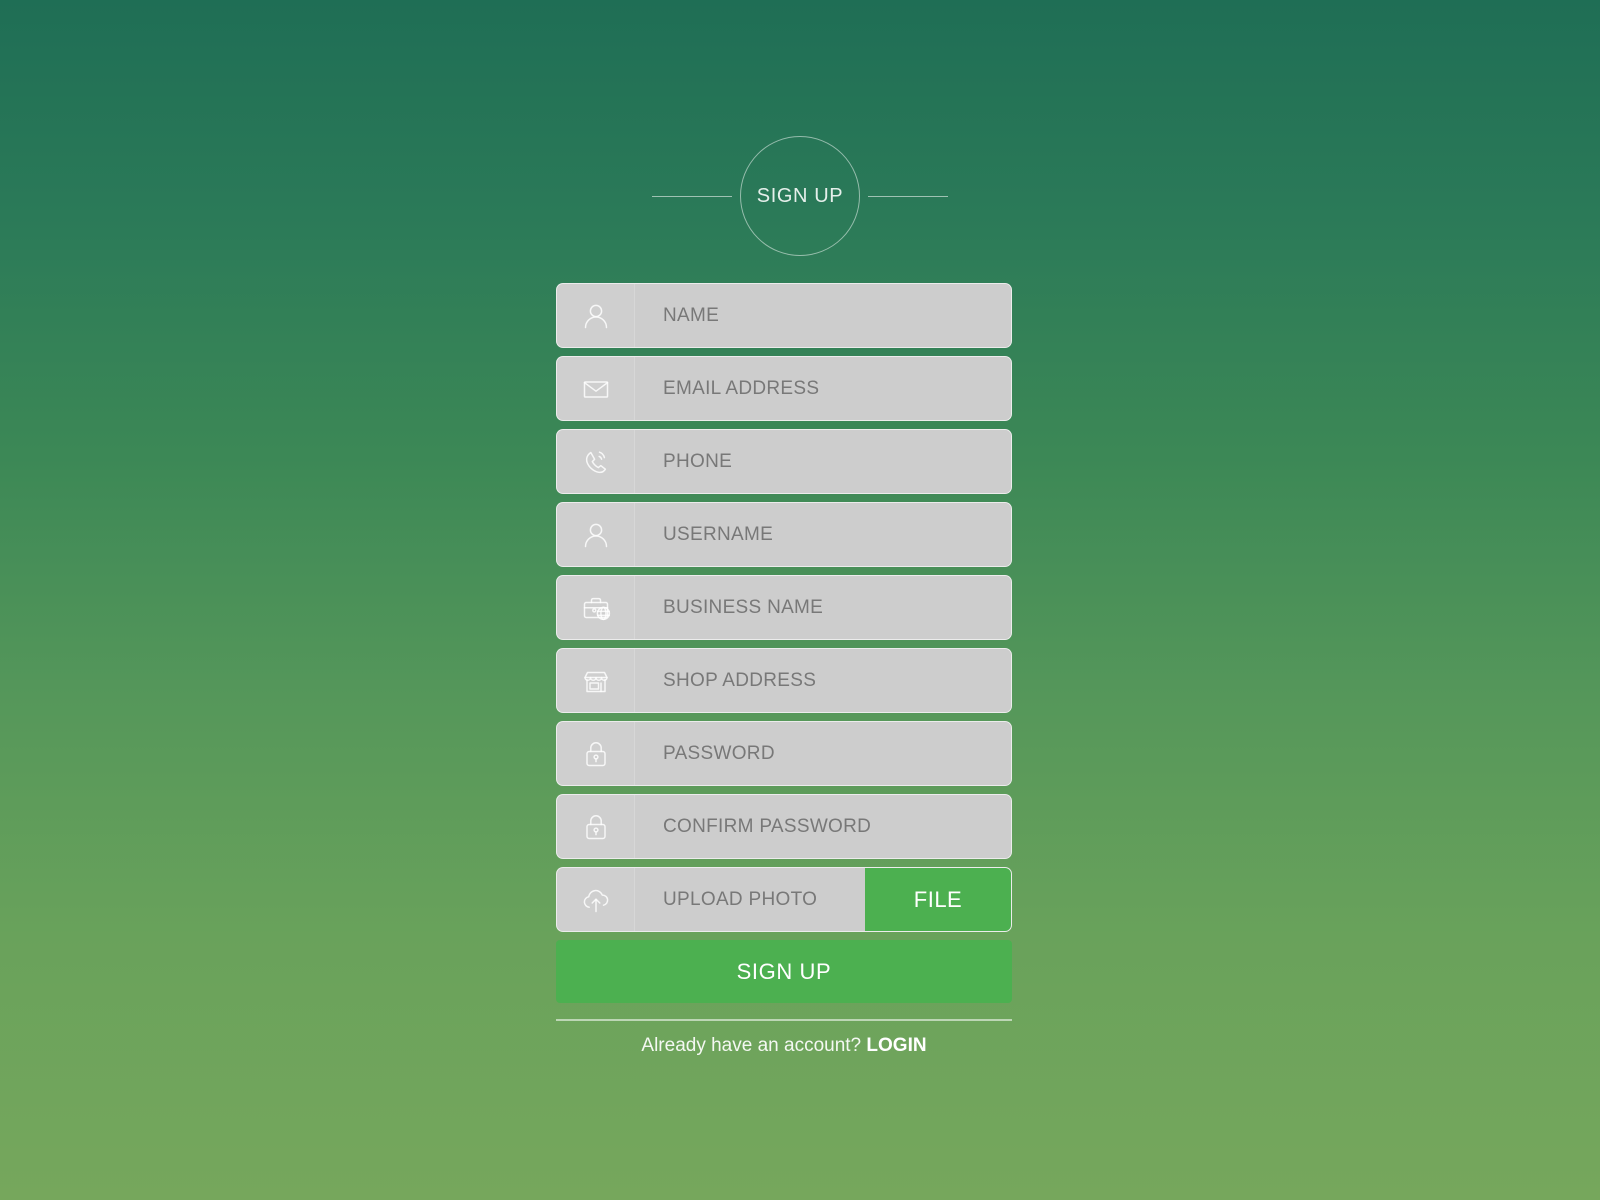 The image size is (1600, 1200). I want to click on field-row-password: PASSWORD, so click(784, 753).